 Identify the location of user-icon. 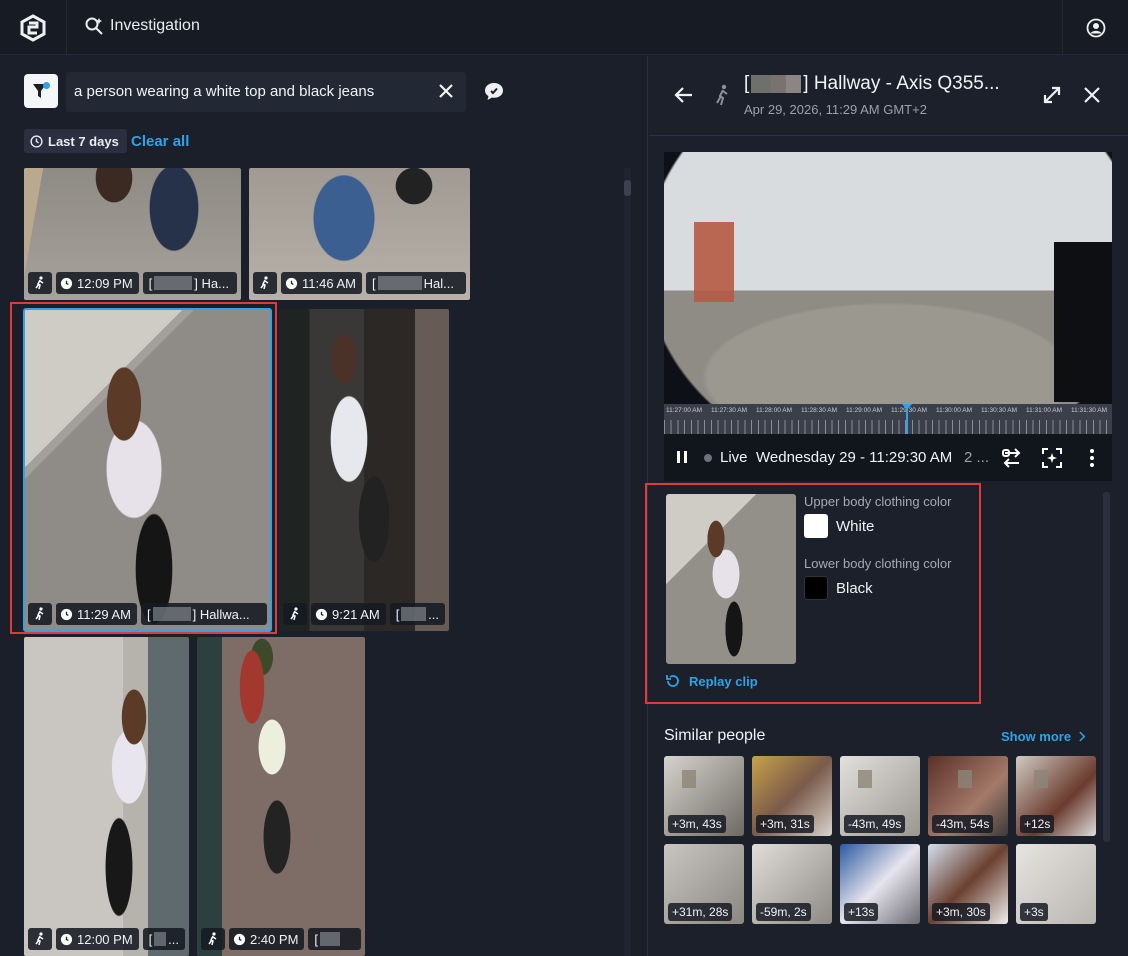
(1095, 27).